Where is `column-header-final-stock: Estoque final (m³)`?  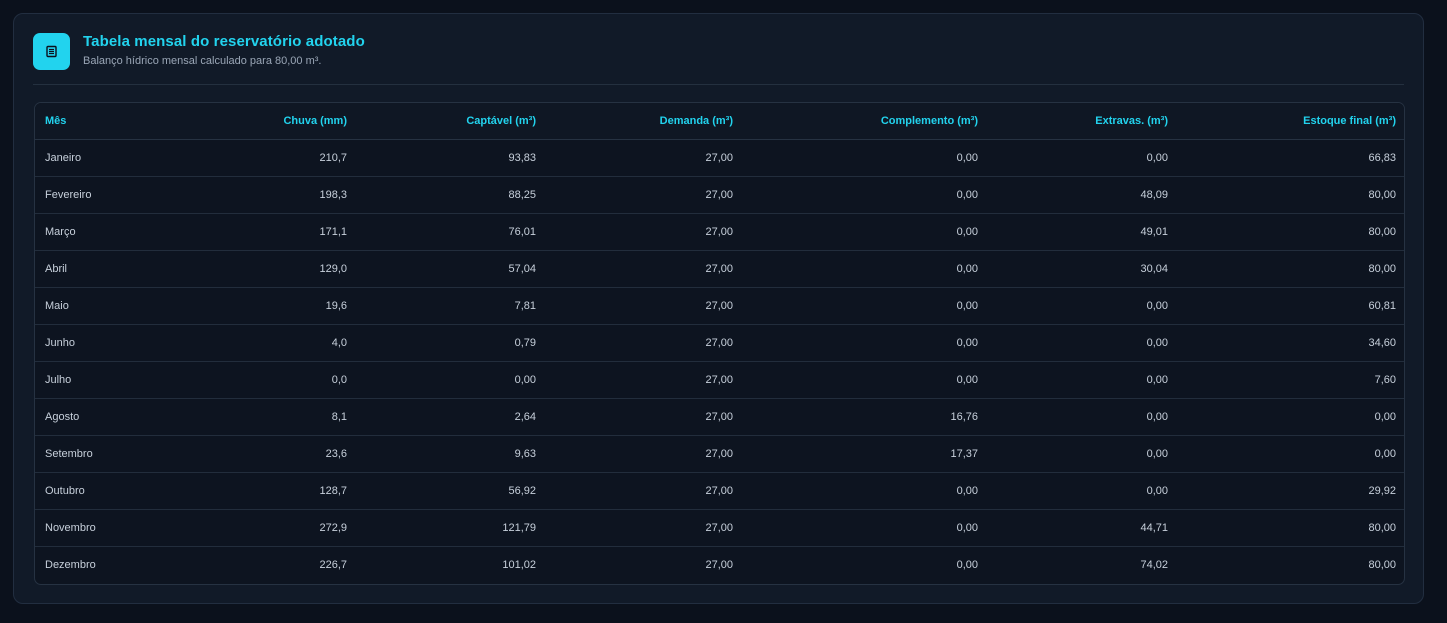
column-header-final-stock: Estoque final (m³) is located at coordinates (1291, 121).